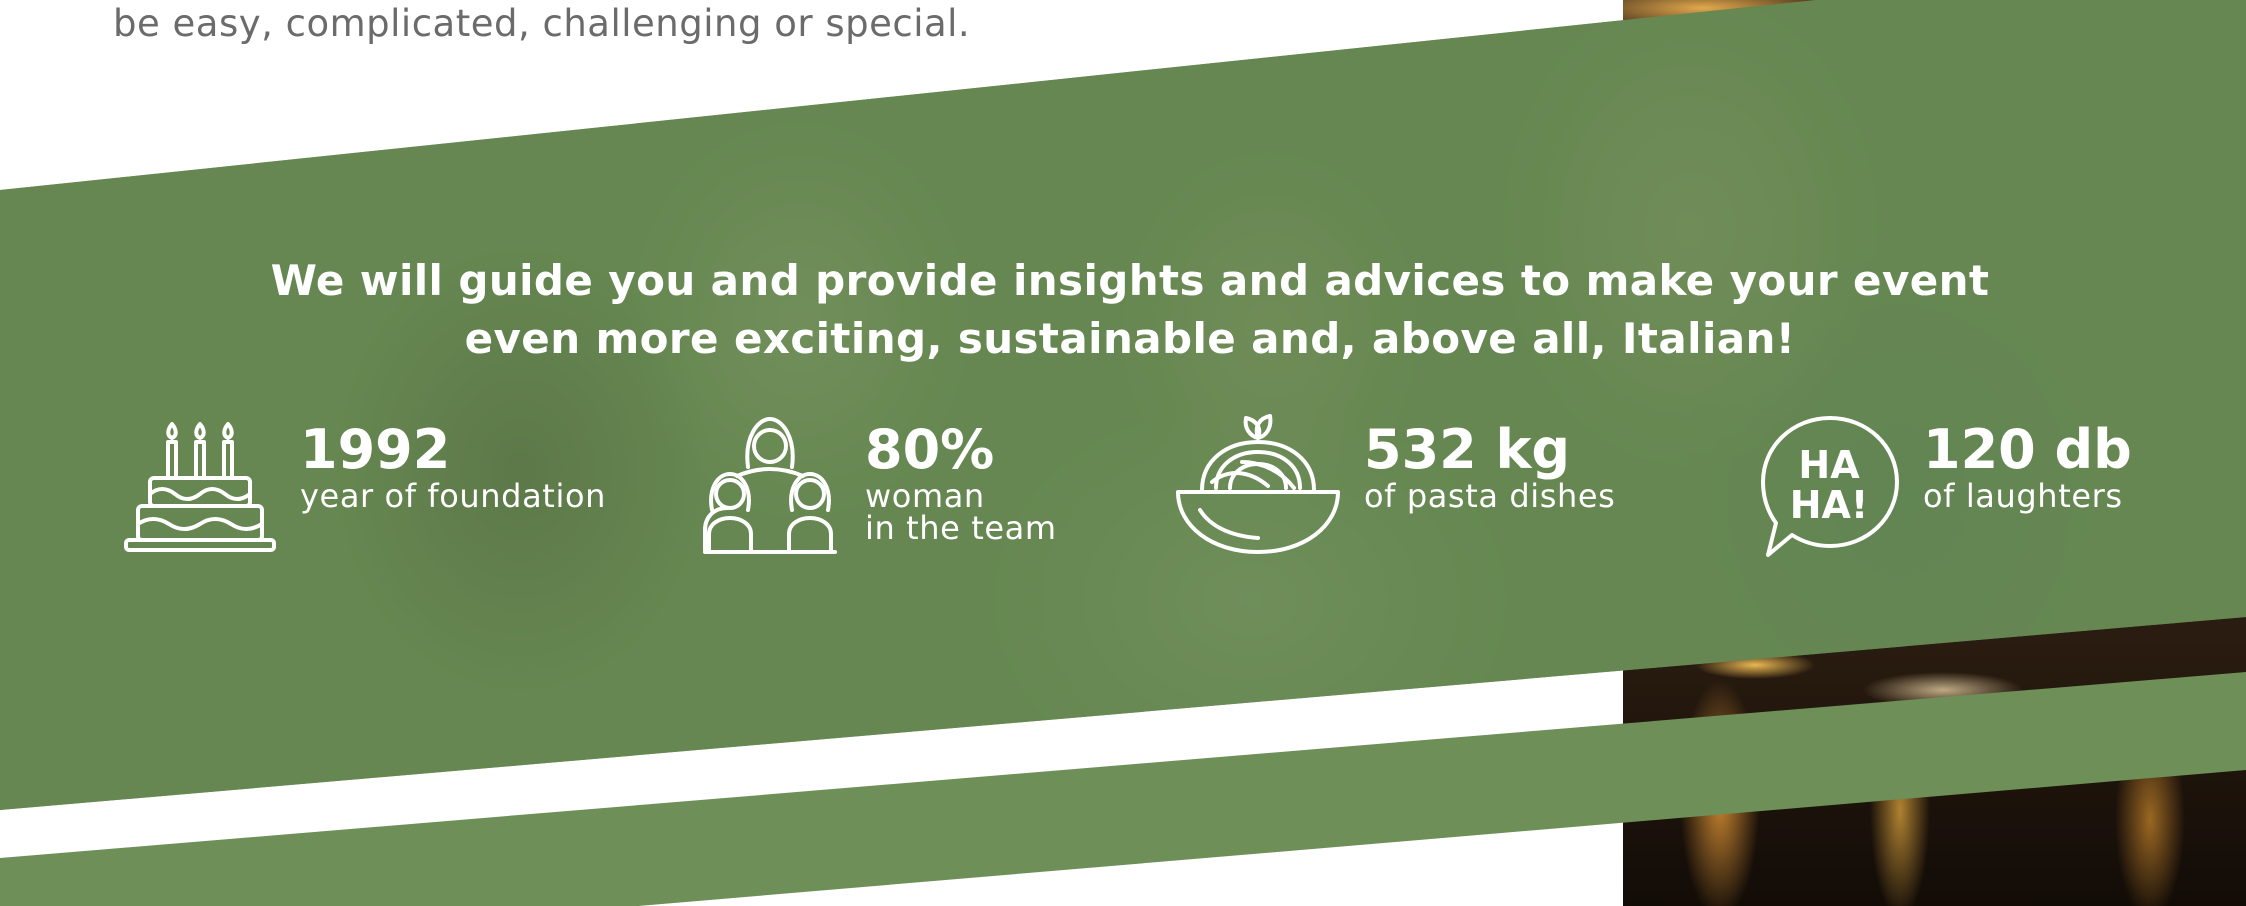 This screenshot has width=2246, height=906. I want to click on bubble-text-line-1: HA, so click(1829, 465).